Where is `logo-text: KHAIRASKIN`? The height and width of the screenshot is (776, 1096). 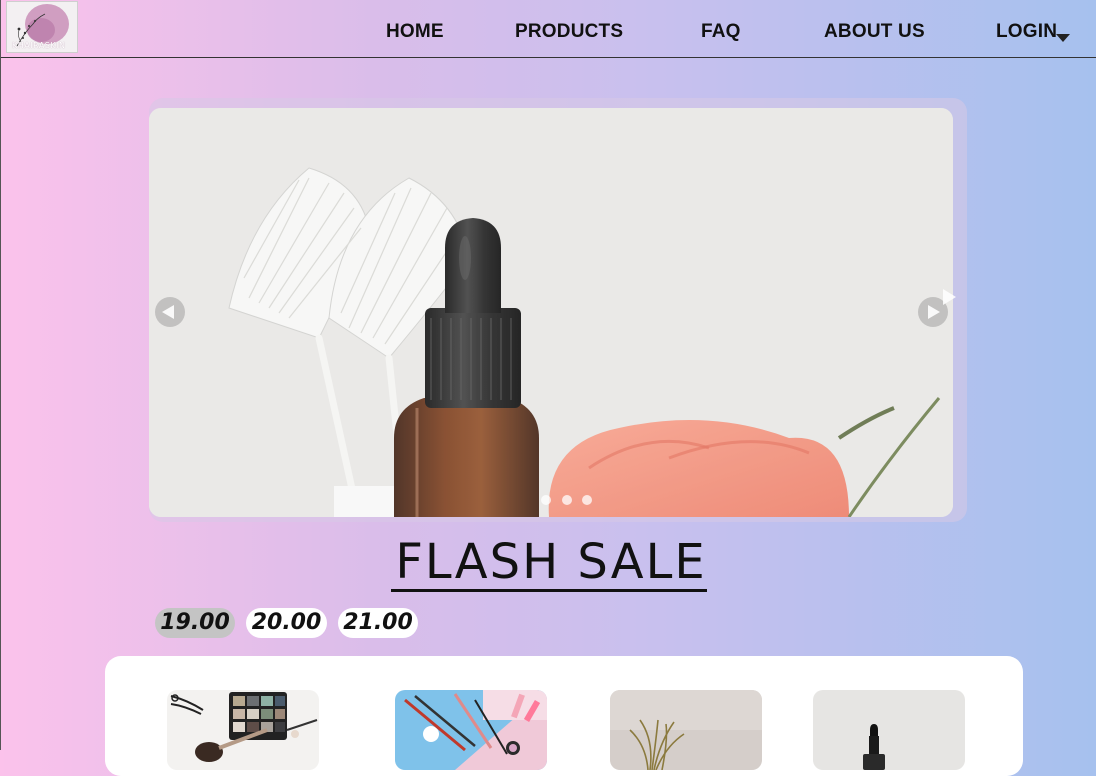
logo-text: KHAIRASKIN is located at coordinates (39, 45).